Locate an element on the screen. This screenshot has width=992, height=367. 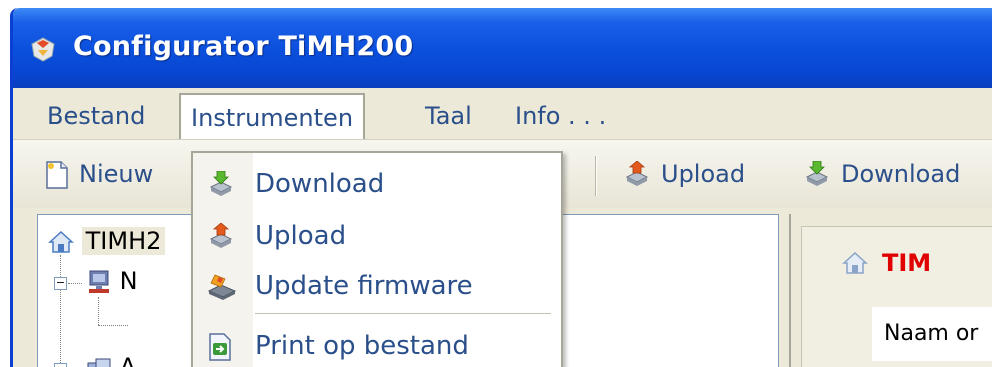
print-to-file-icon is located at coordinates (220, 347).